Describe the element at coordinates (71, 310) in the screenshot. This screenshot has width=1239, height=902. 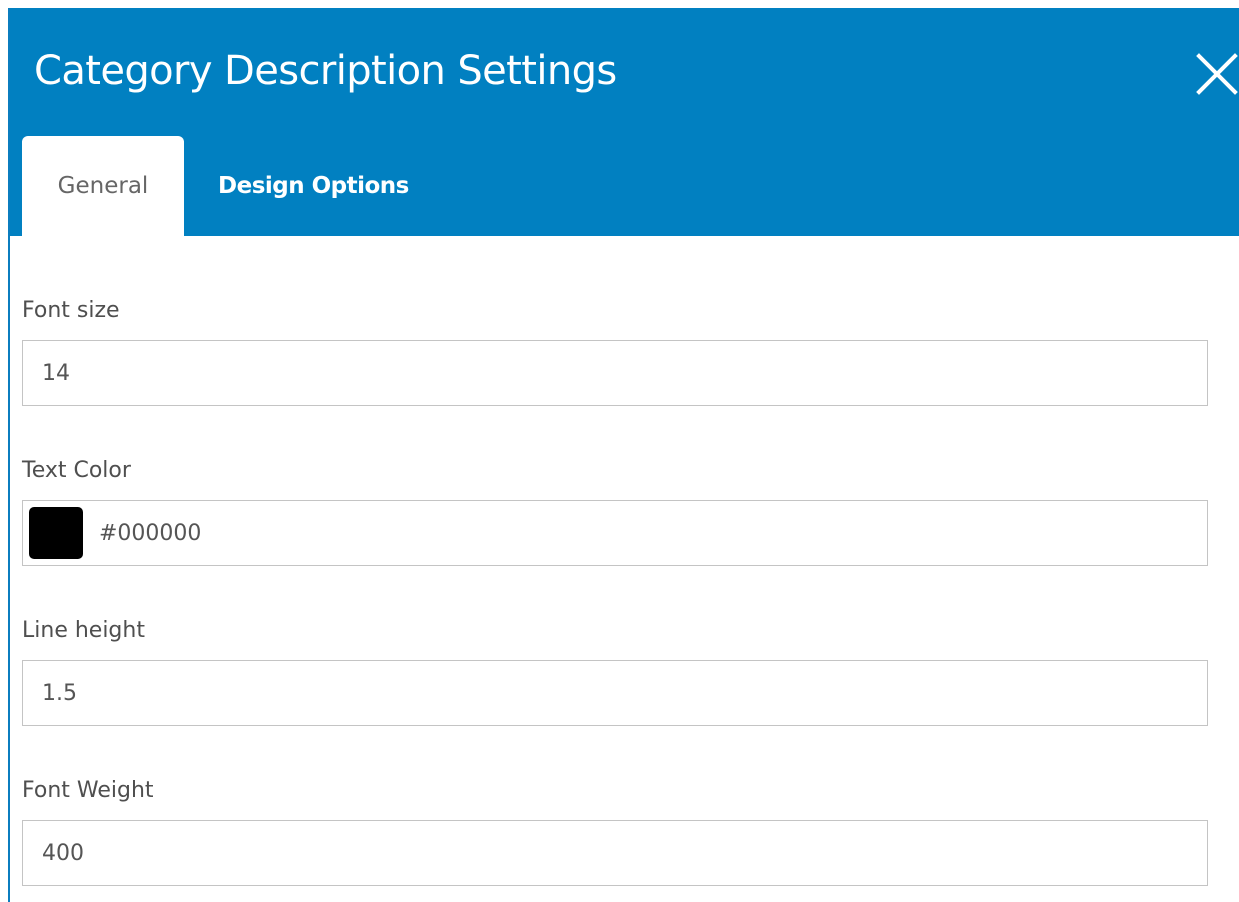
I see `font-size-label: Font size` at that location.